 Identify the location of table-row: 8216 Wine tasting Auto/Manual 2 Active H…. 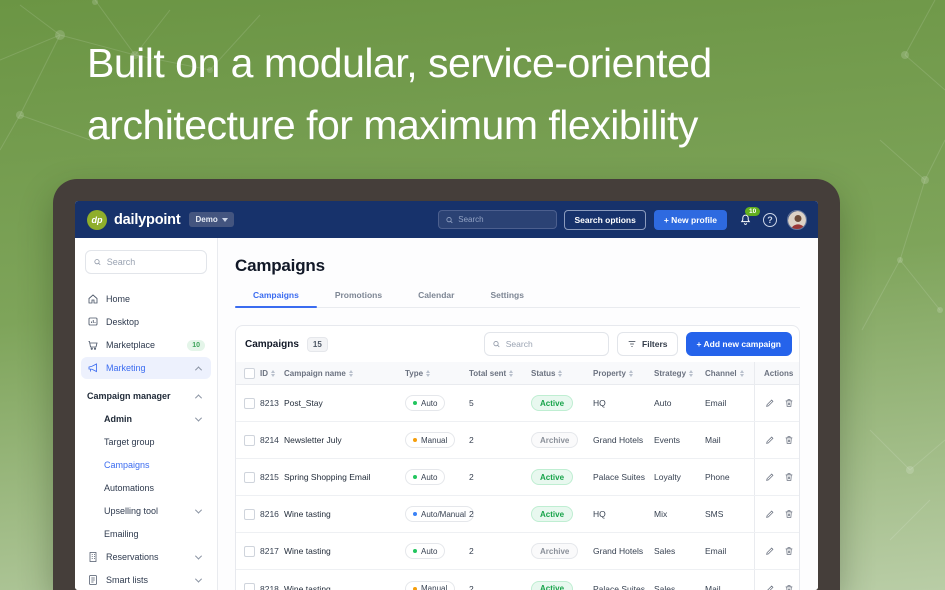
(517, 514).